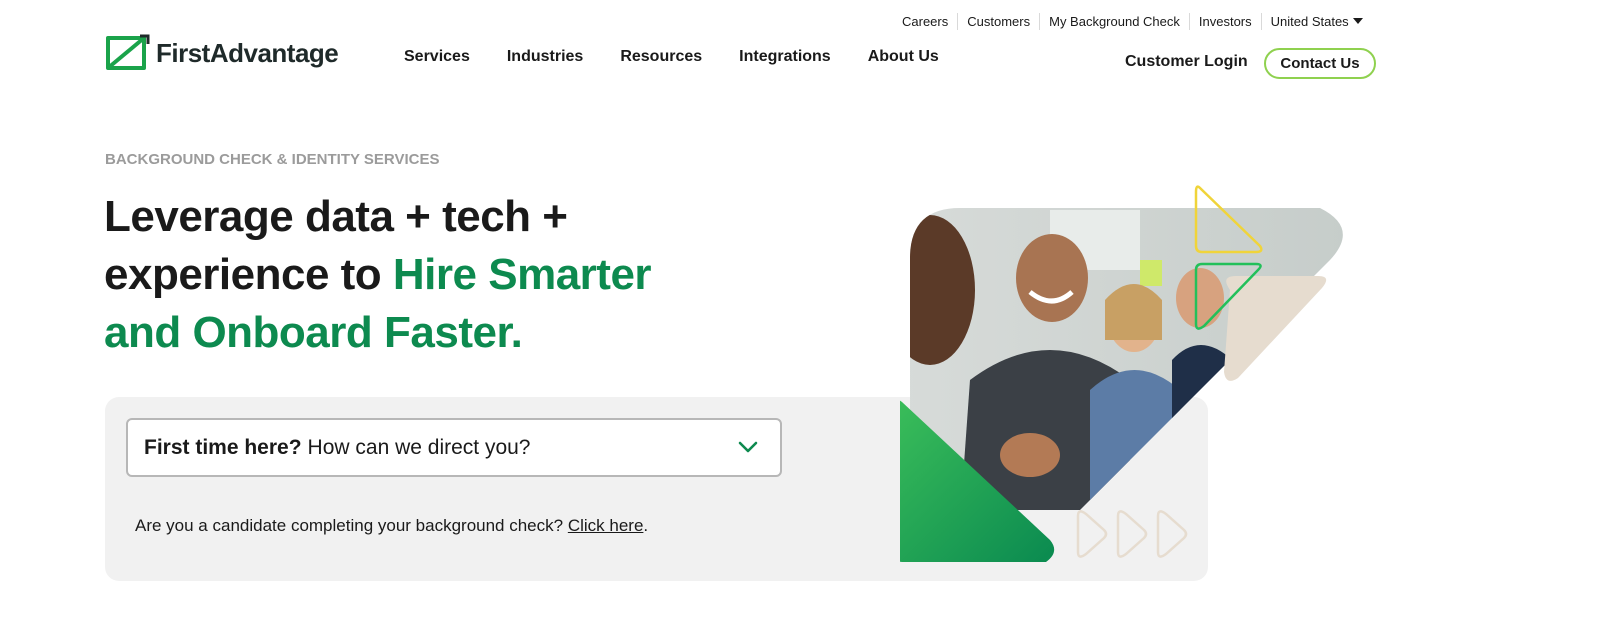 The height and width of the screenshot is (641, 1610). I want to click on util-link-careers: Careers, so click(929, 21).